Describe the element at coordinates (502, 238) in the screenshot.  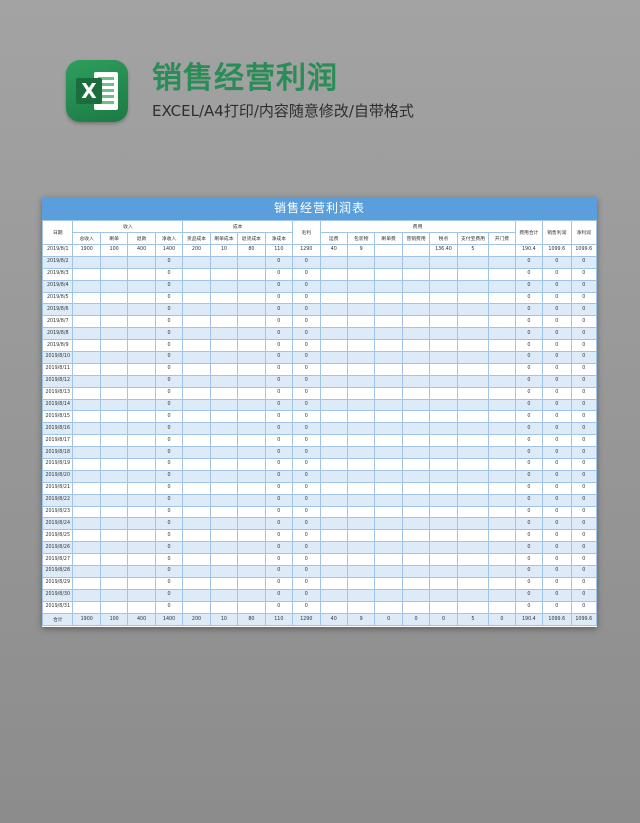
I see `subheader-expense: 开门费` at that location.